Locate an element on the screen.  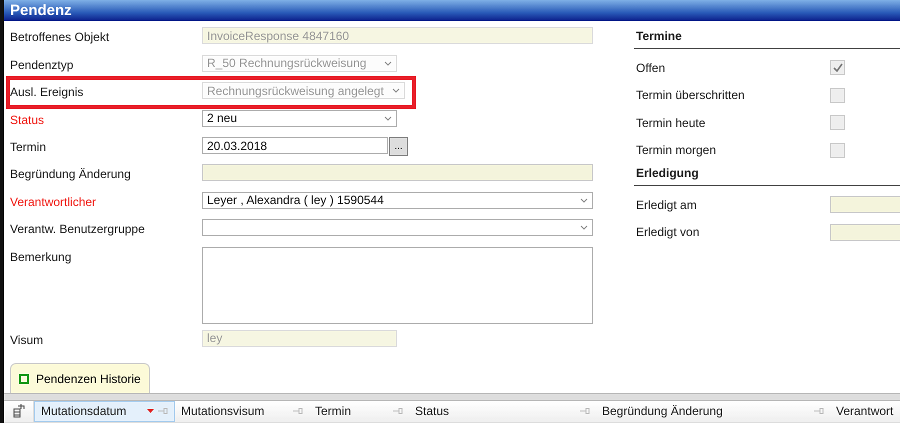
field-label: Termin is located at coordinates (29, 146).